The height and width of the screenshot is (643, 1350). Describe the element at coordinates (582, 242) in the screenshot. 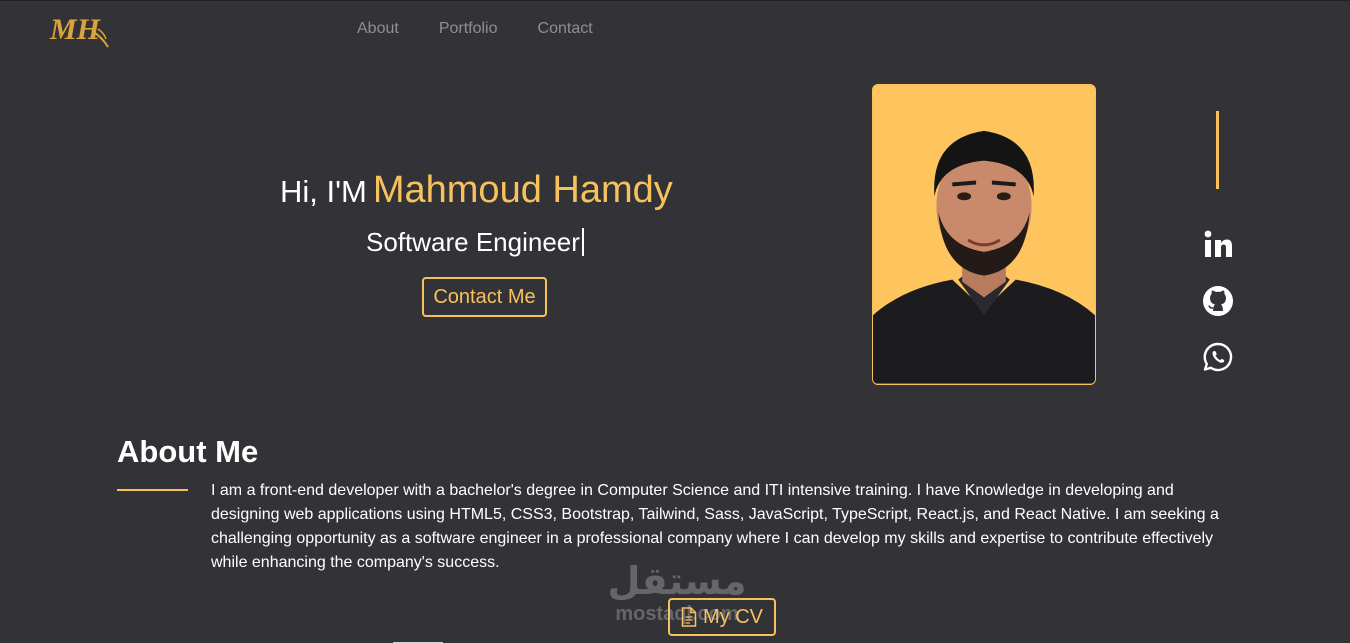

I see `typing-caret` at that location.